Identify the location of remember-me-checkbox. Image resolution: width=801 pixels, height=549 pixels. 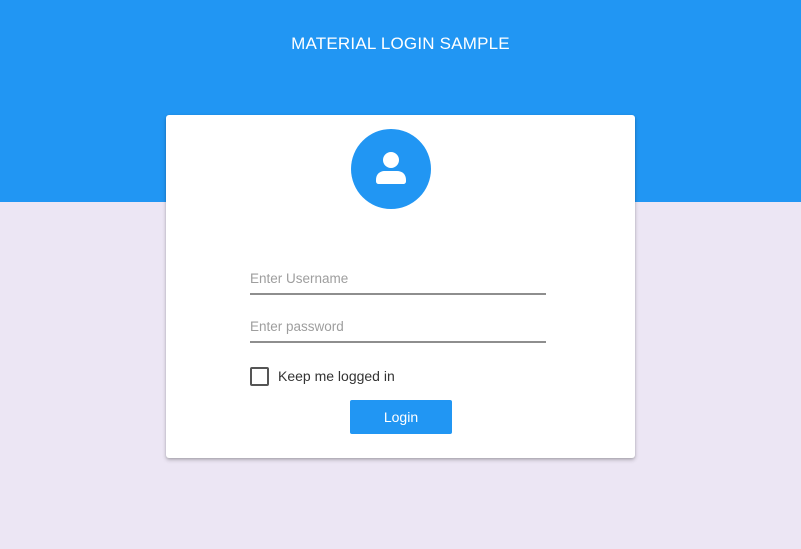
(259, 376).